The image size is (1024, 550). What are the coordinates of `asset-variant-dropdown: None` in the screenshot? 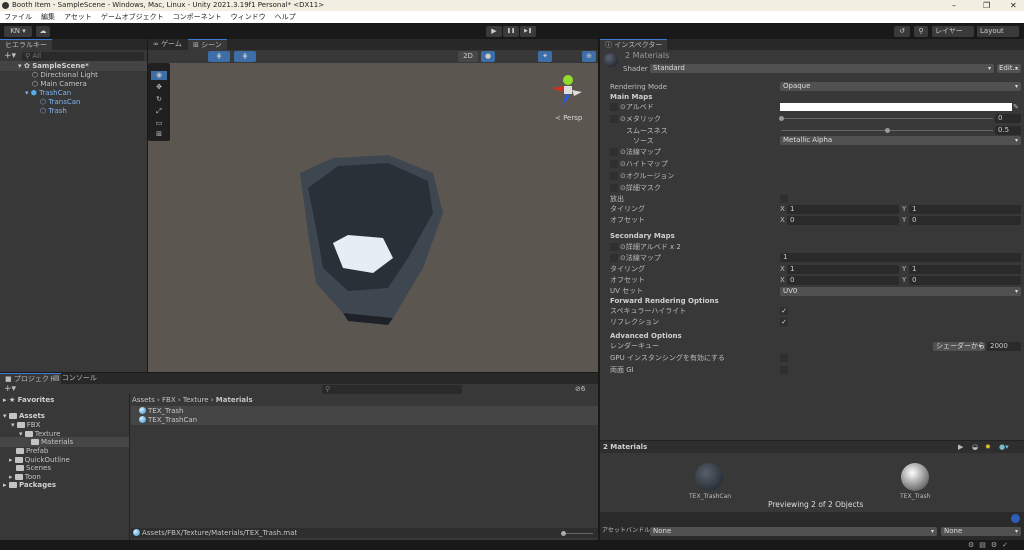 It's located at (981, 531).